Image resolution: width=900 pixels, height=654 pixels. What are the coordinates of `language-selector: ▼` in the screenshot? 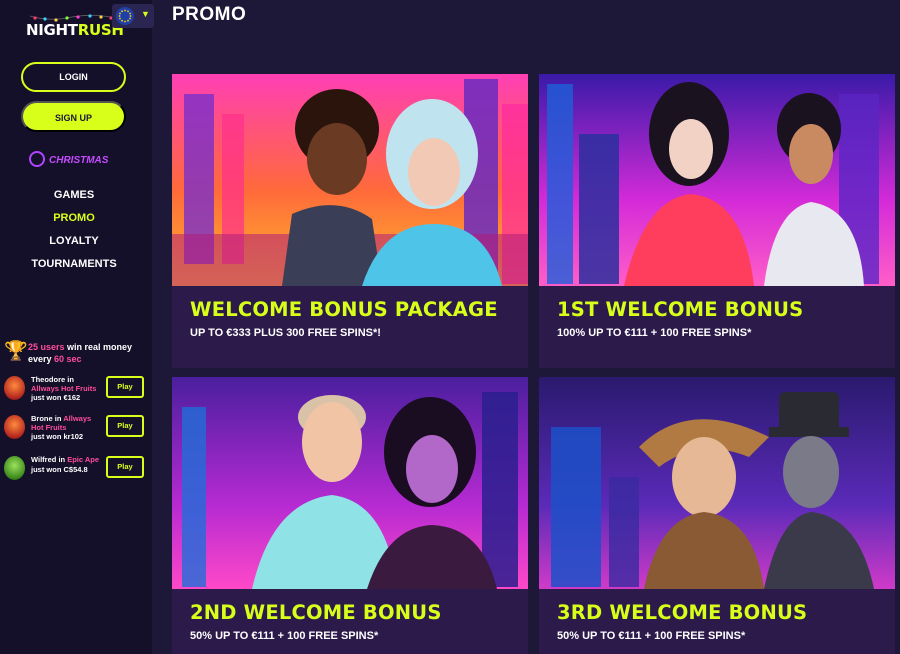 It's located at (133, 16).